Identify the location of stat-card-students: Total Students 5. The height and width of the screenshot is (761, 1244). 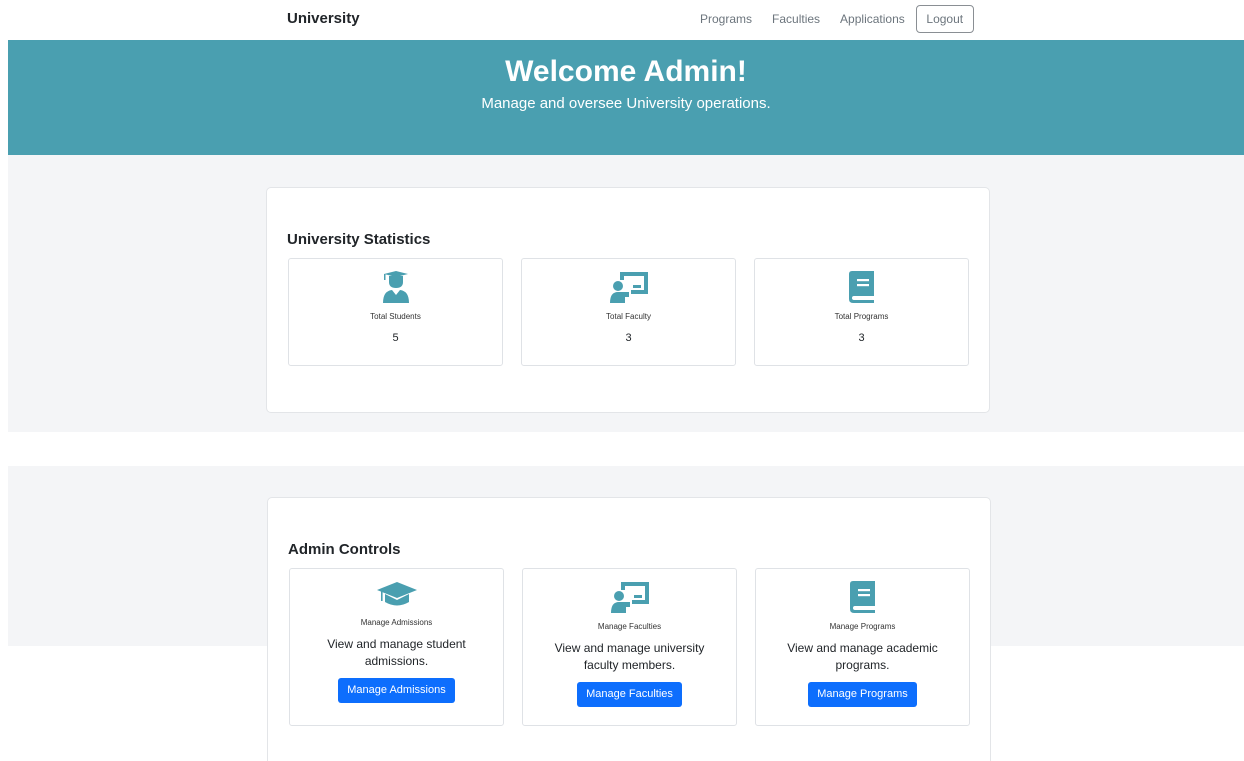
(395, 312).